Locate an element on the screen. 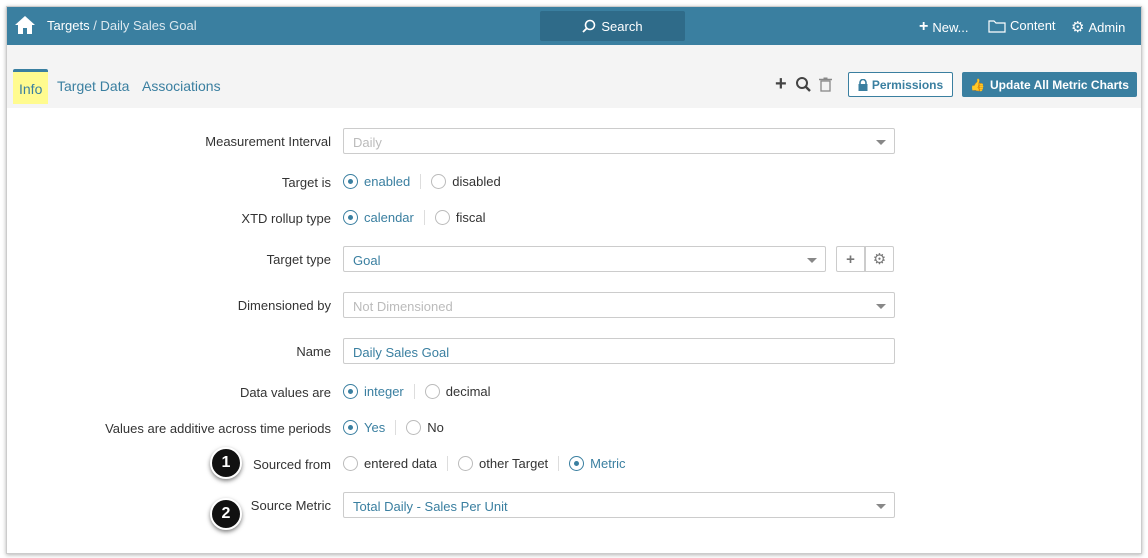 Image resolution: width=1148 pixels, height=558 pixels. dimensioned-by-select: Not Dimensioned is located at coordinates (619, 305).